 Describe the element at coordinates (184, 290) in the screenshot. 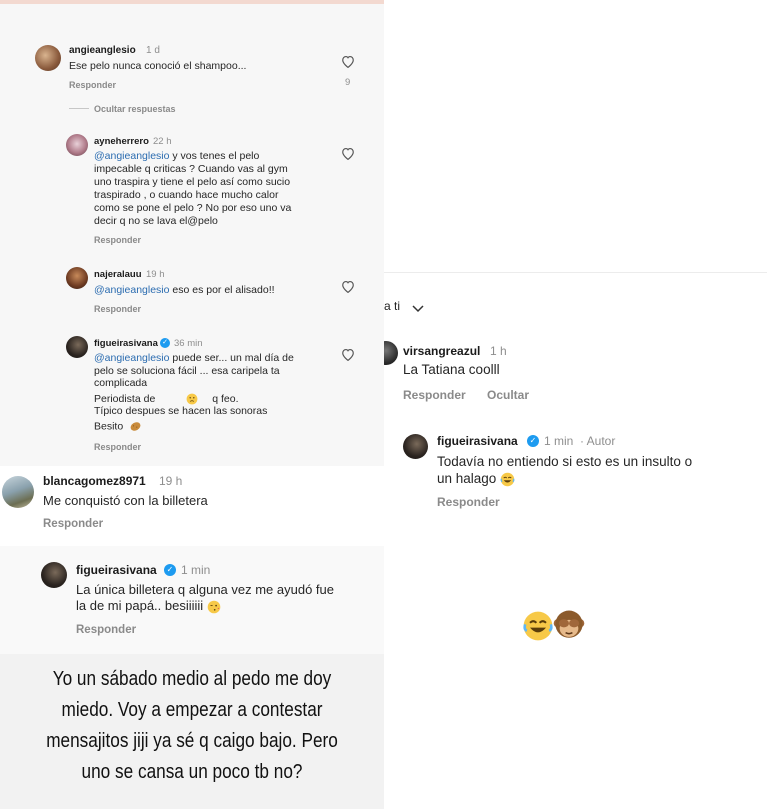

I see `comment-text: @angieanglesio eso es por el alisado!!` at that location.